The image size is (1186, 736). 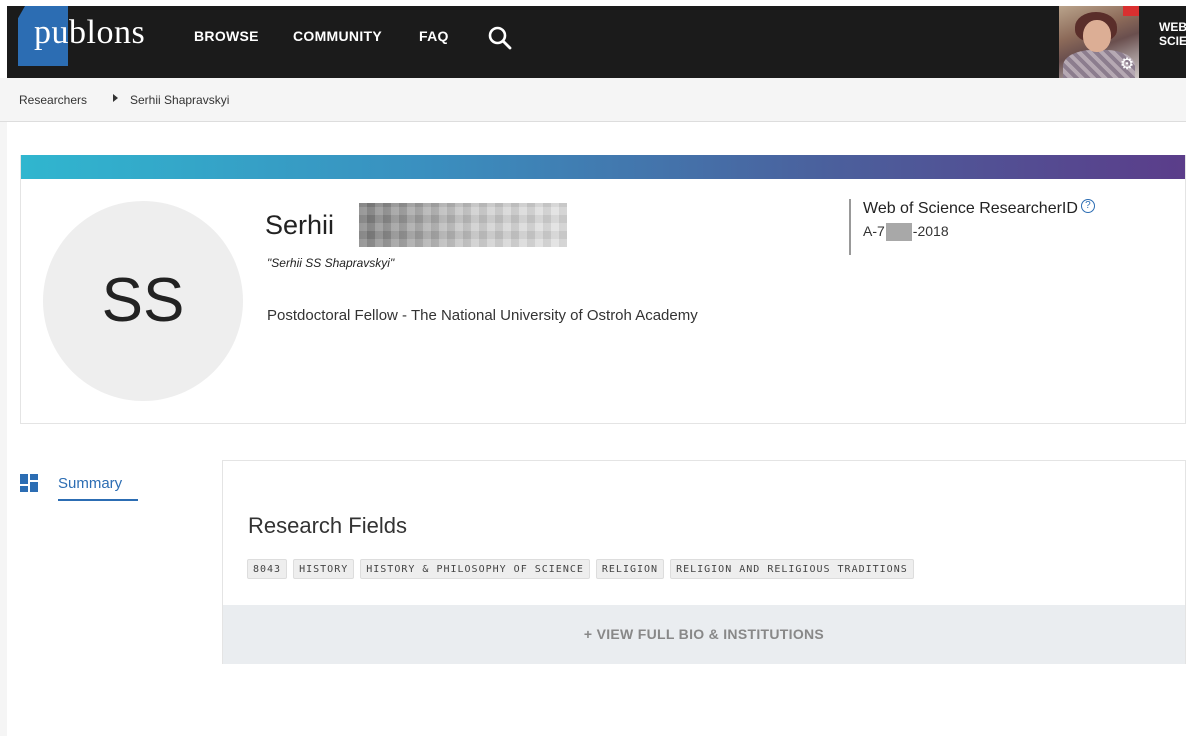 What do you see at coordinates (1127, 65) in the screenshot?
I see `gear-icon: ⚙` at bounding box center [1127, 65].